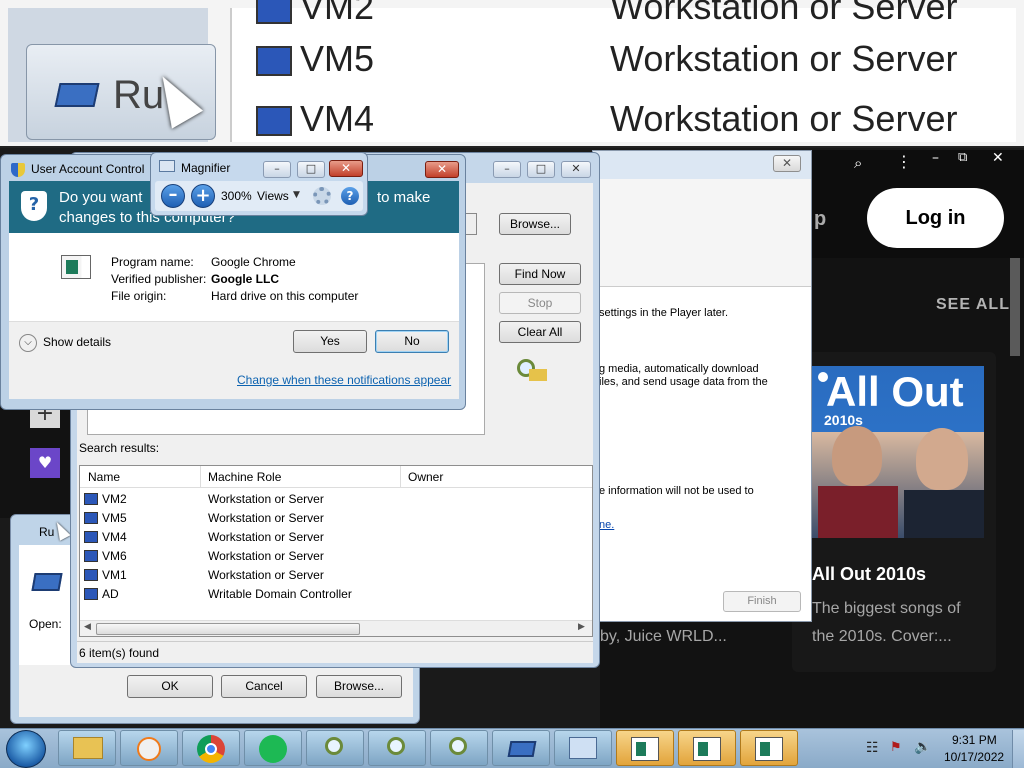 This screenshot has width=1024, height=768. I want to click on find-close-button: ✕, so click(576, 169).